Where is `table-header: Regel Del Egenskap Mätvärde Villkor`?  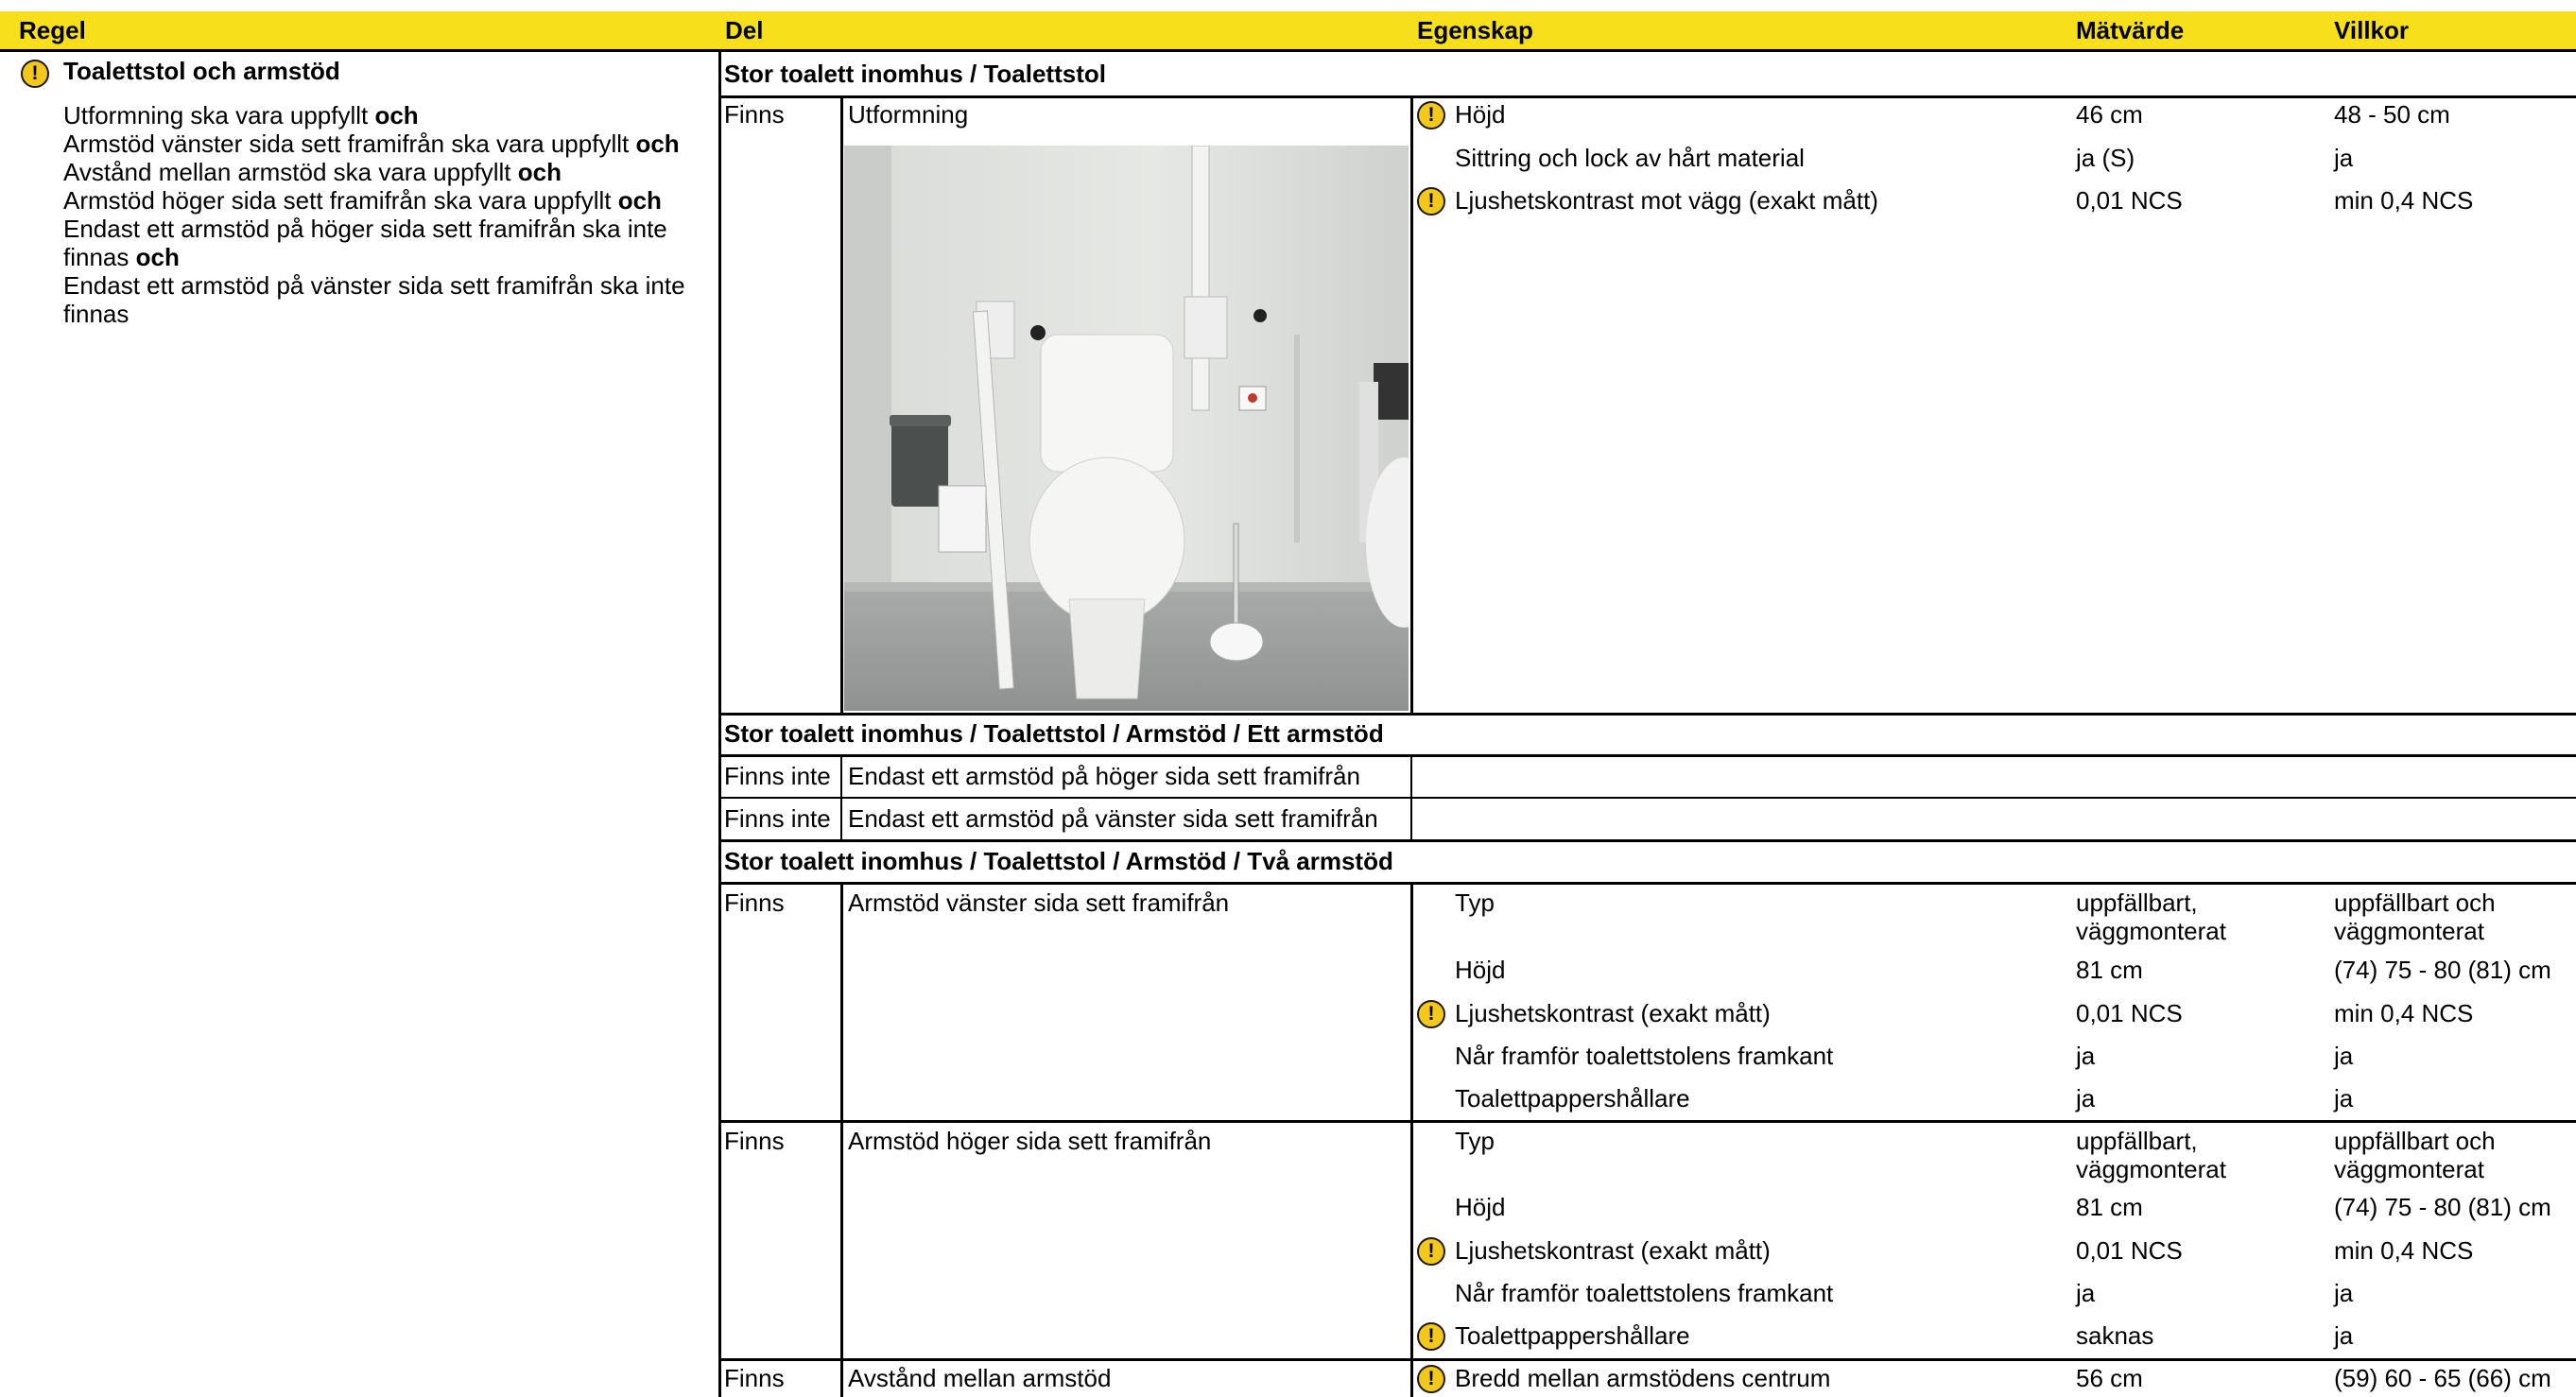 table-header: Regel Del Egenskap Mätvärde Villkor is located at coordinates (1288, 31).